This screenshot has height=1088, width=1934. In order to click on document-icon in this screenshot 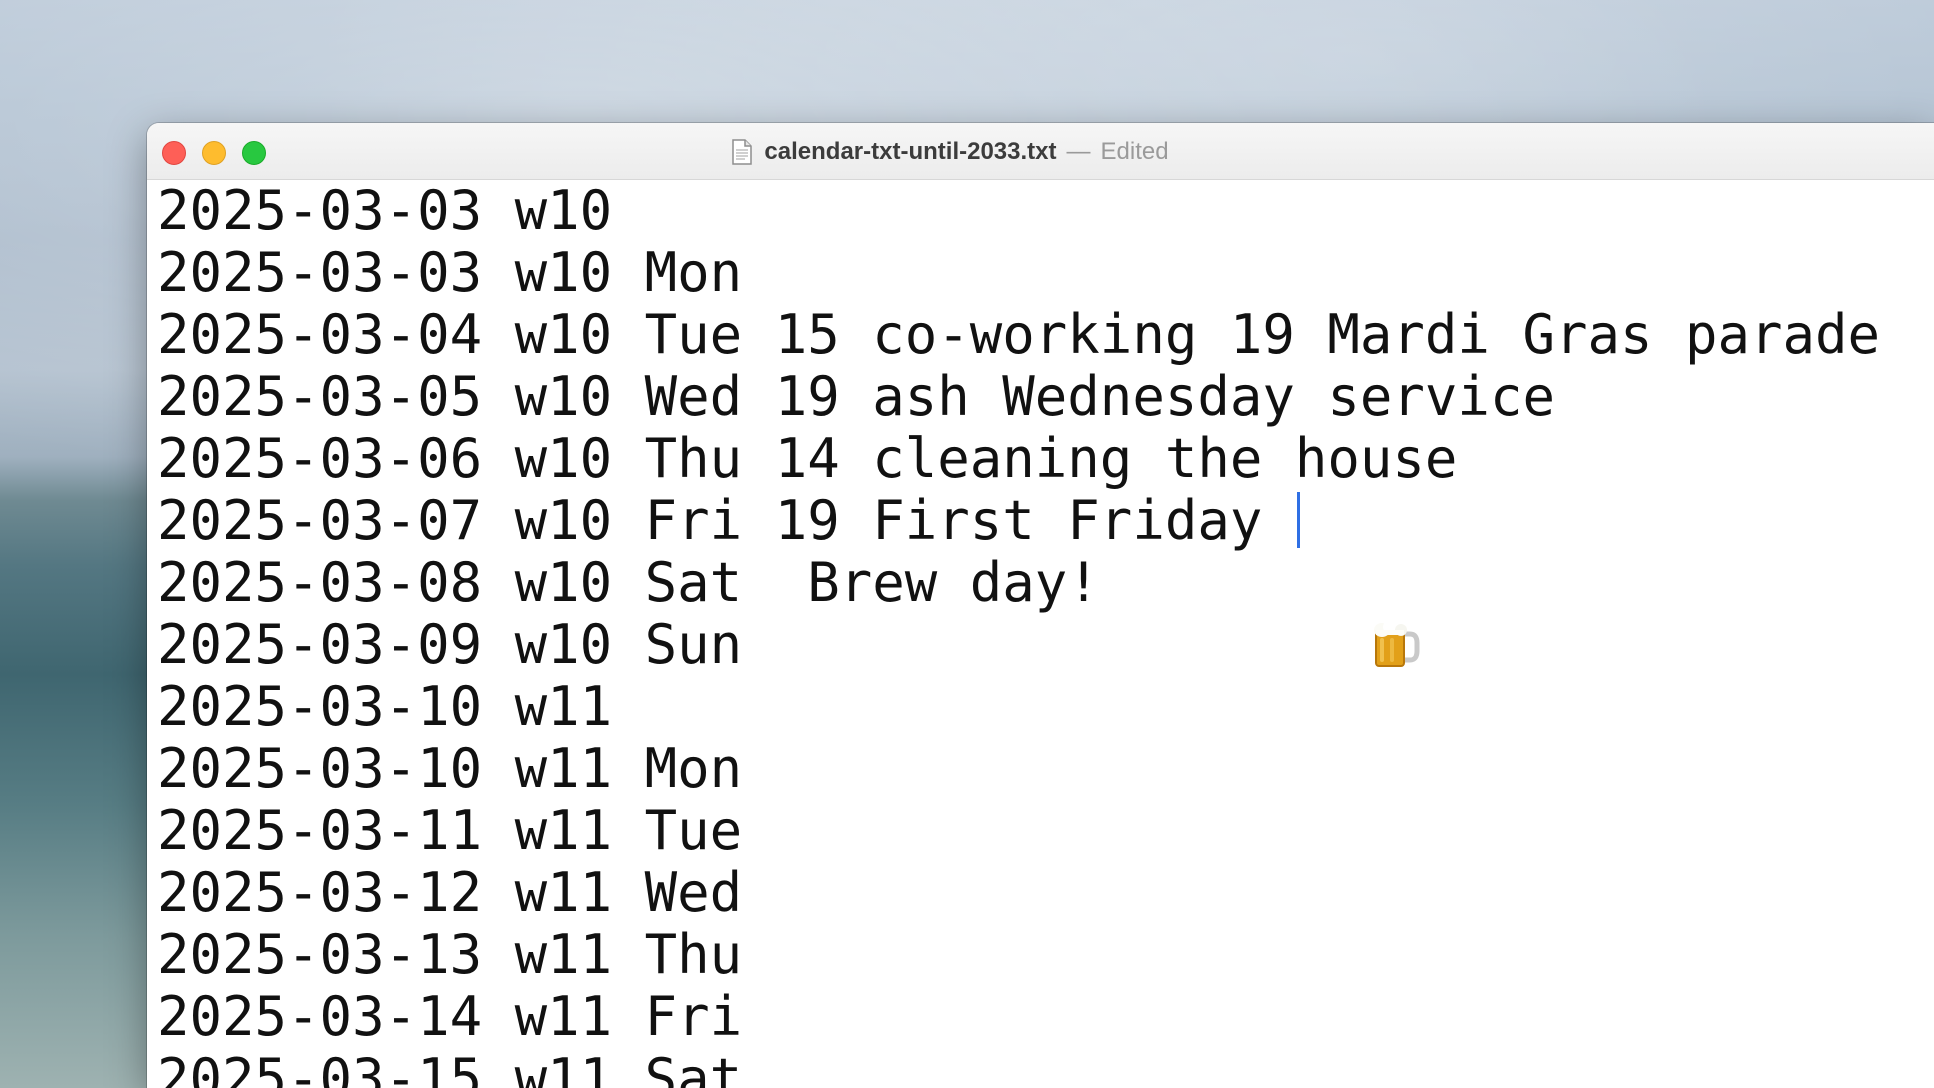, I will do `click(742, 151)`.